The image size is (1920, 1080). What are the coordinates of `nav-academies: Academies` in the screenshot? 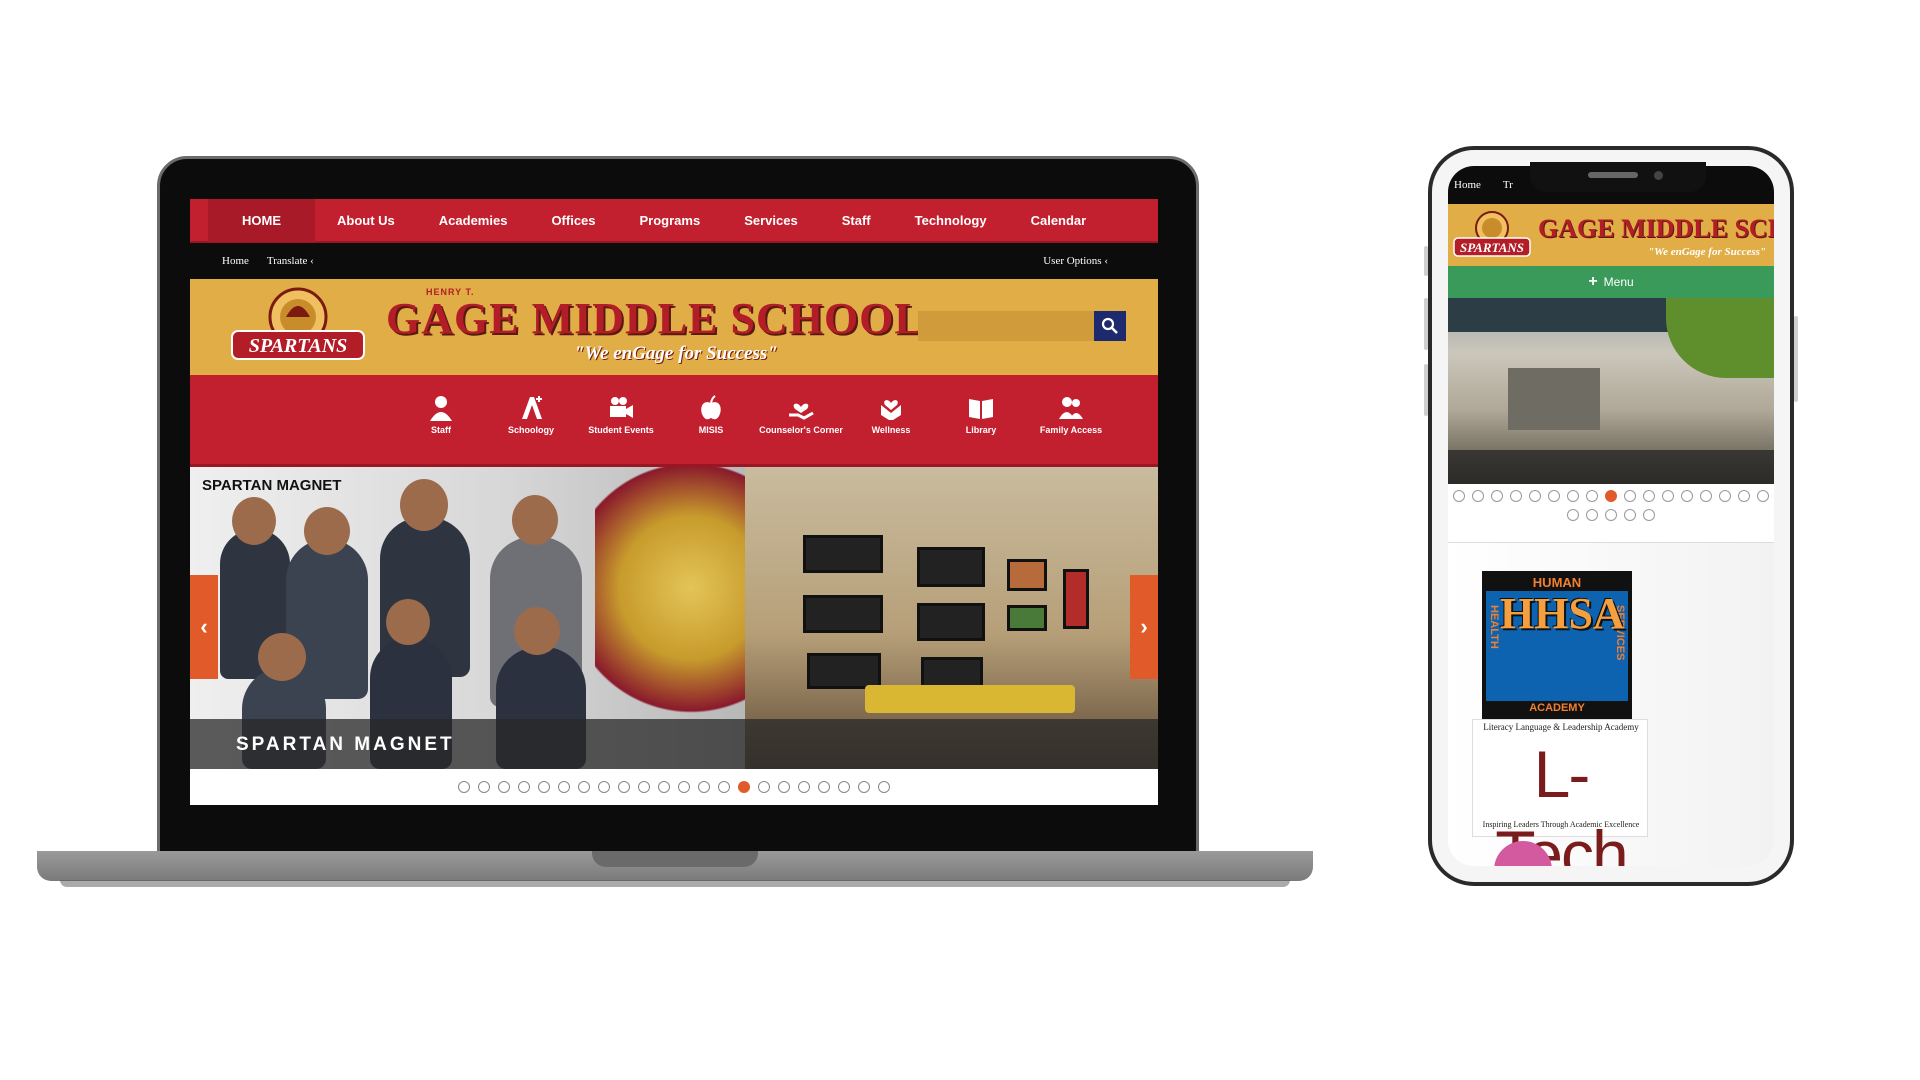 It's located at (473, 220).